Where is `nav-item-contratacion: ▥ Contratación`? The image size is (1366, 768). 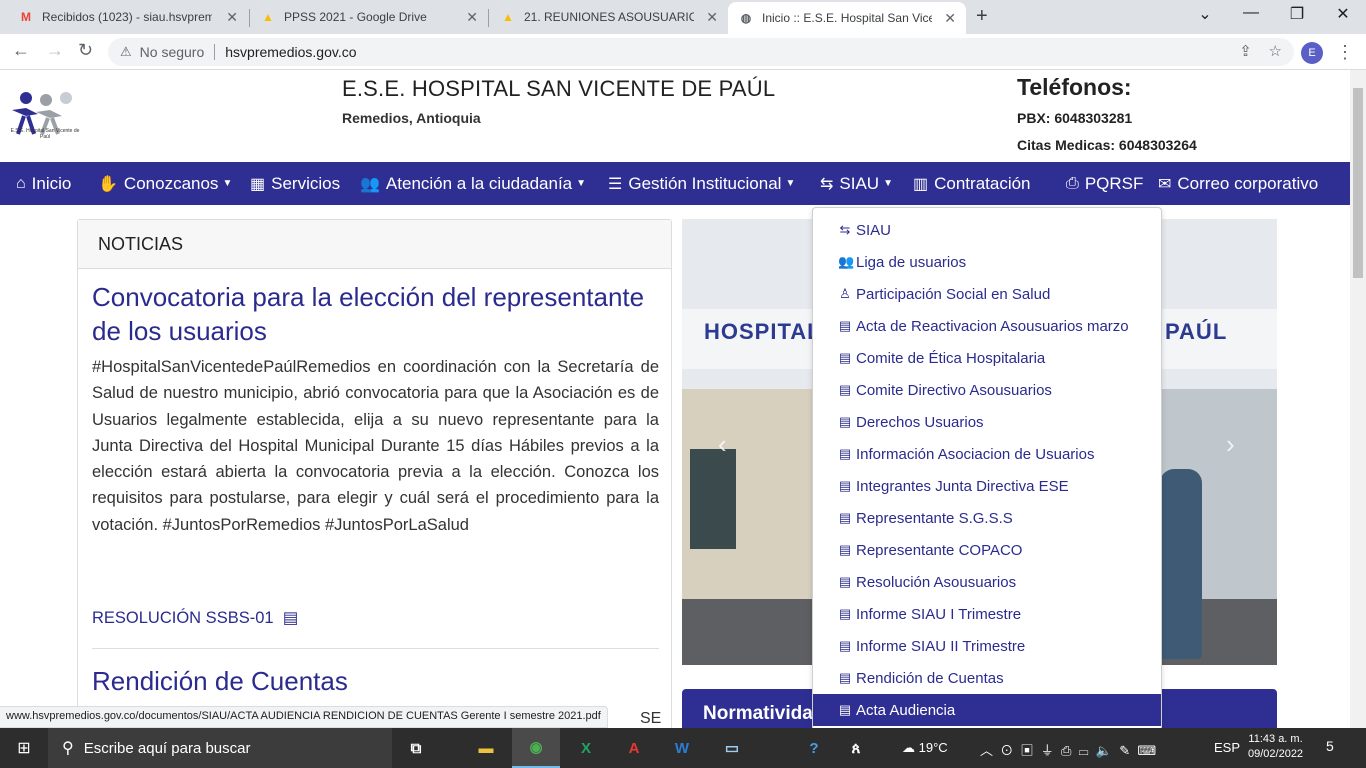 nav-item-contratacion: ▥ Contratación is located at coordinates (972, 183).